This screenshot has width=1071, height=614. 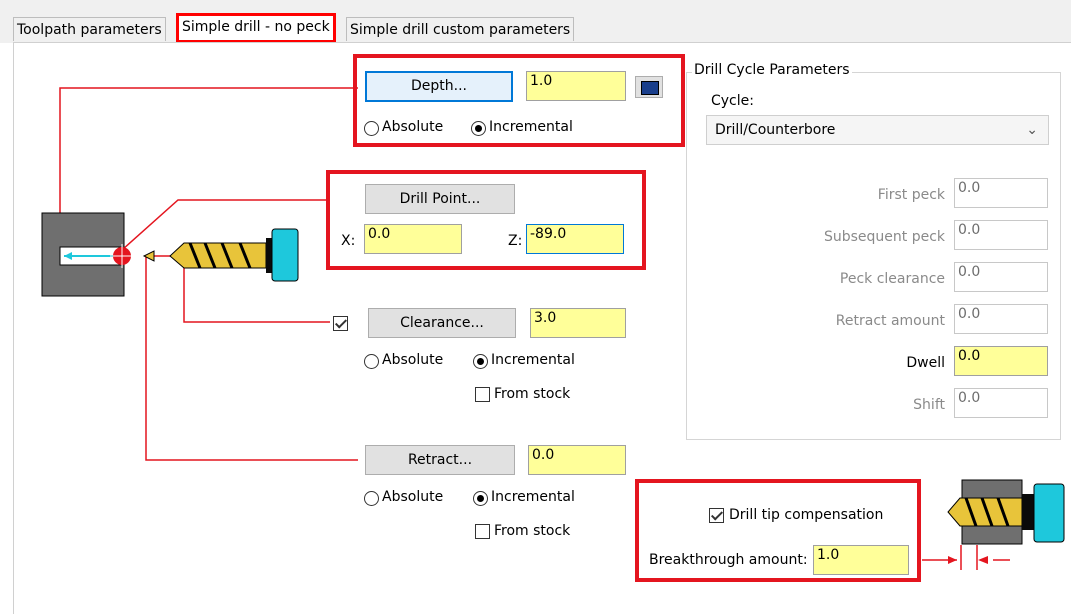 I want to click on retract-amount-input: 0.0, so click(x=1001, y=319).